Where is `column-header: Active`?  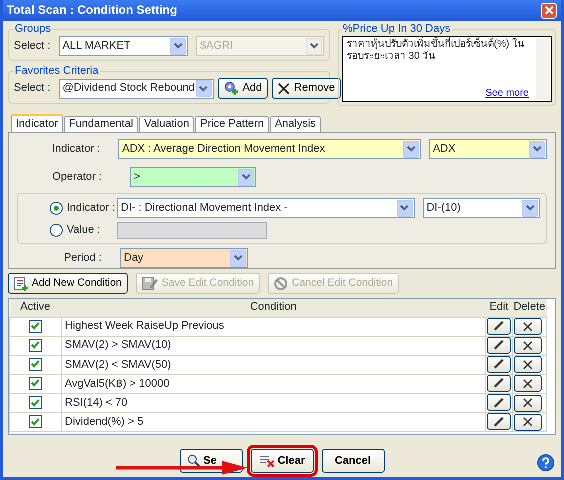 column-header: Active is located at coordinates (36, 308).